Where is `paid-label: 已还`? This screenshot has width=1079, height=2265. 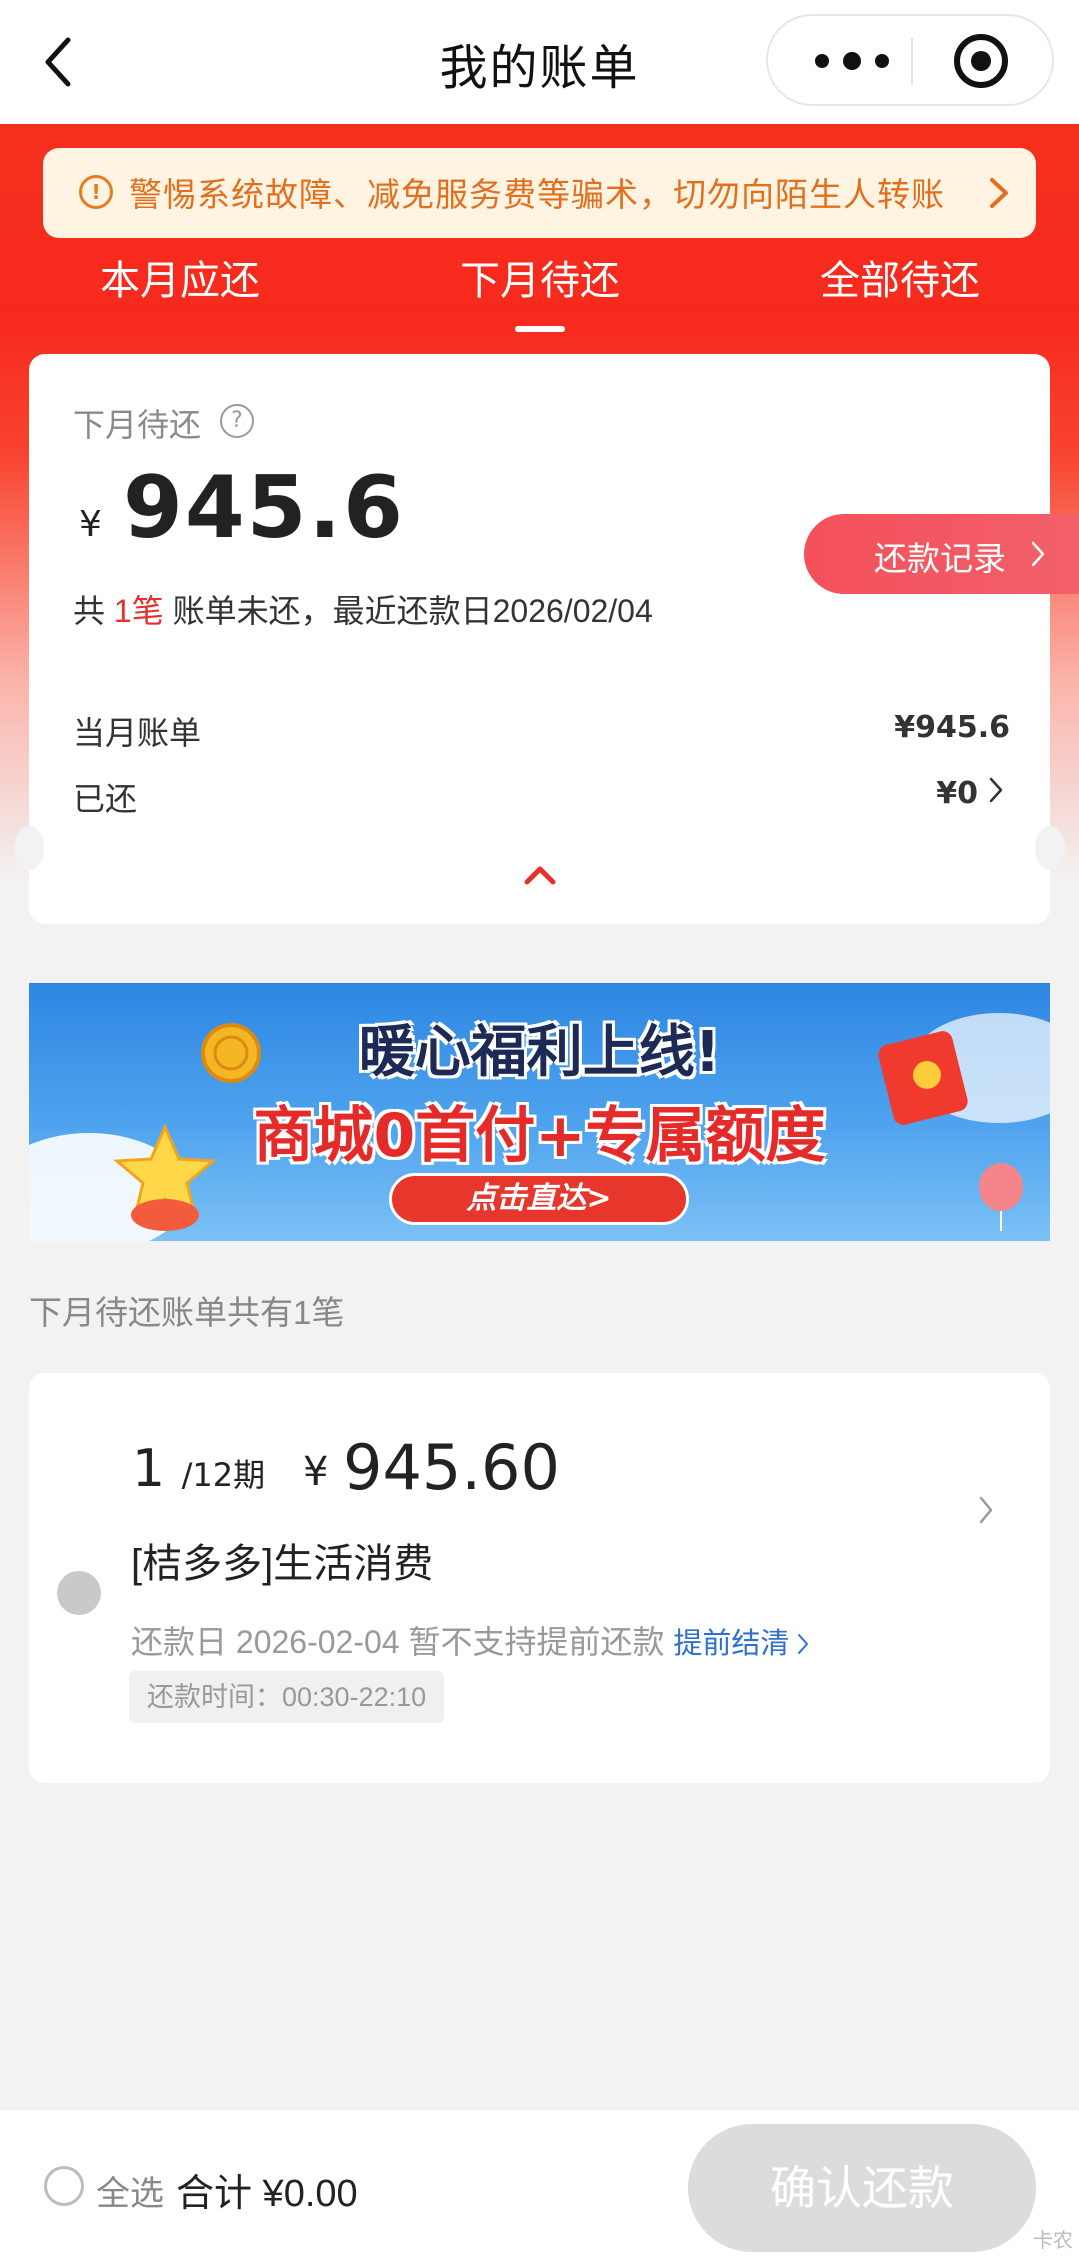
paid-label: 已还 is located at coordinates (105, 799).